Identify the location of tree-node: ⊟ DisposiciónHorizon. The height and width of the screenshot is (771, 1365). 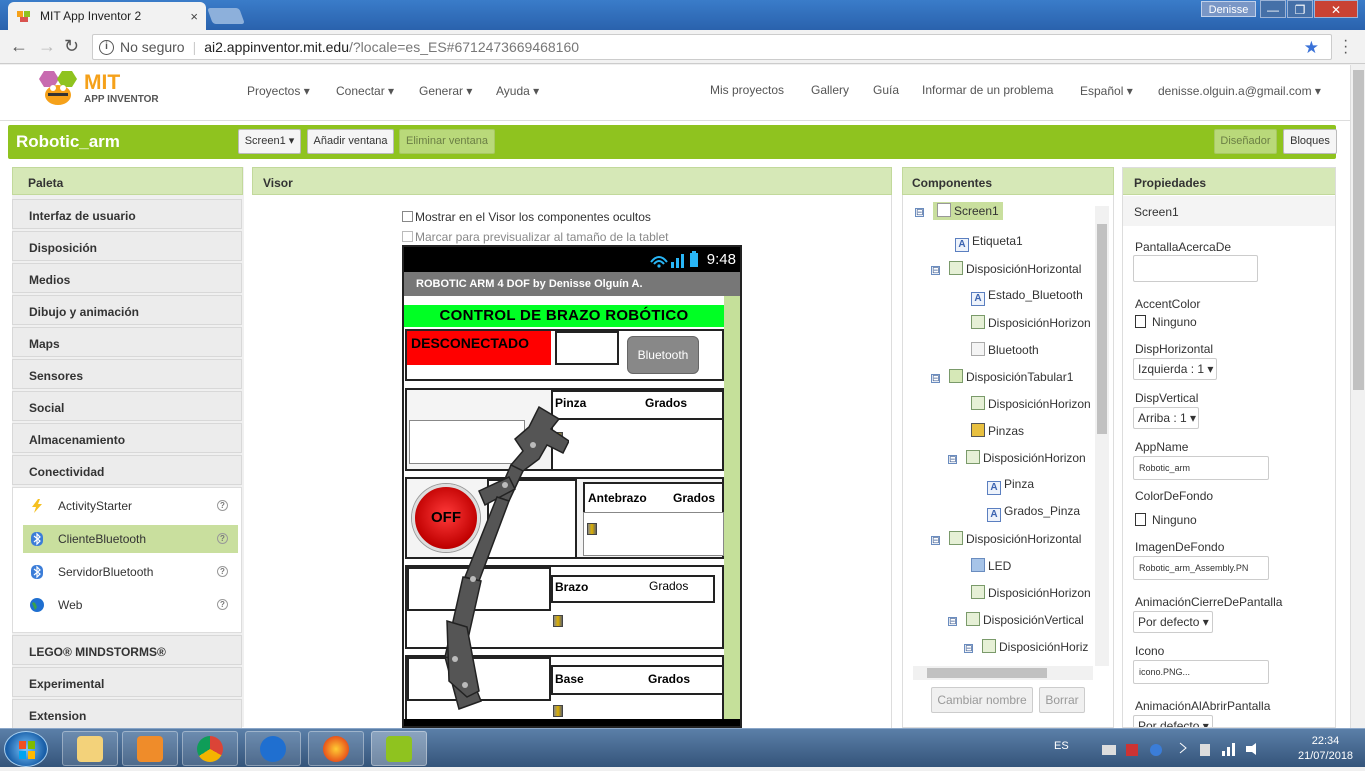
(1017, 457).